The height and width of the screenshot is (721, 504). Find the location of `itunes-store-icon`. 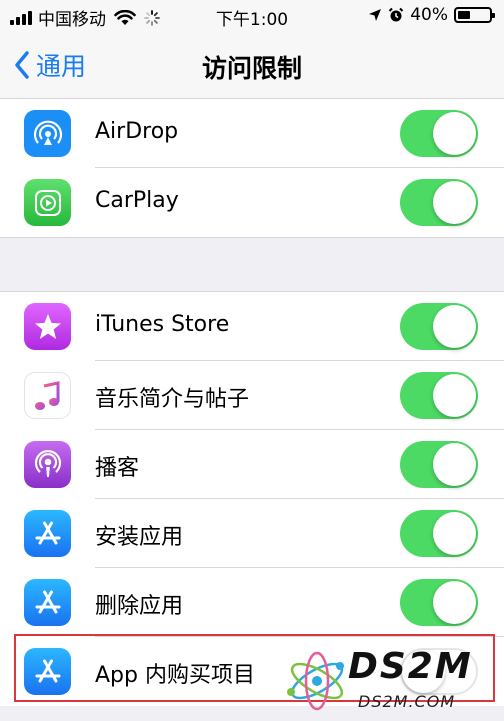

itunes-store-icon is located at coordinates (47, 326).